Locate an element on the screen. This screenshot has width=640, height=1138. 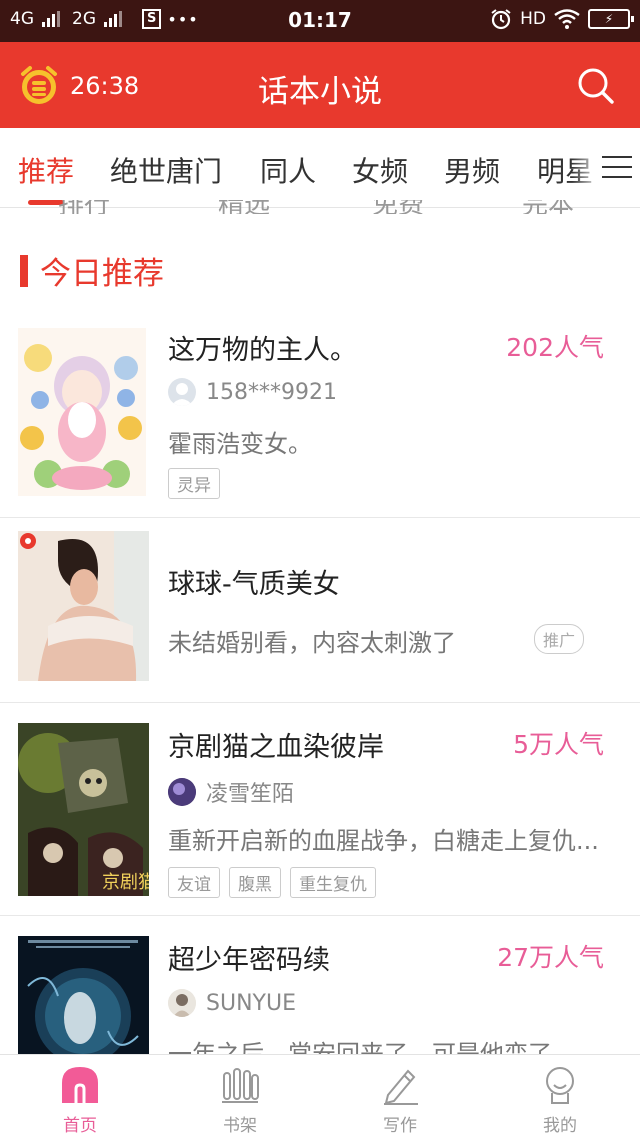
status-right: HD ⚡ is located at coordinates (562, 19).